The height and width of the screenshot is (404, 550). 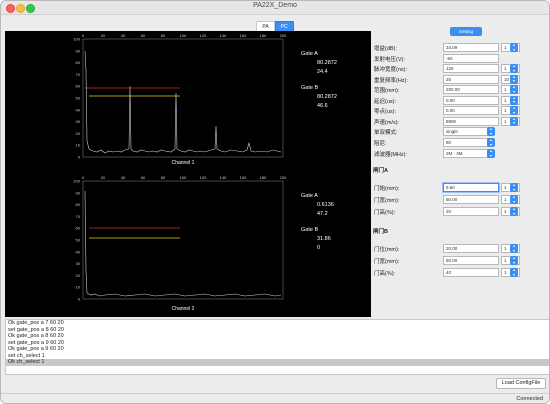 What do you see at coordinates (183, 163) in the screenshot?
I see `plot-1-caption: Channel 1` at bounding box center [183, 163].